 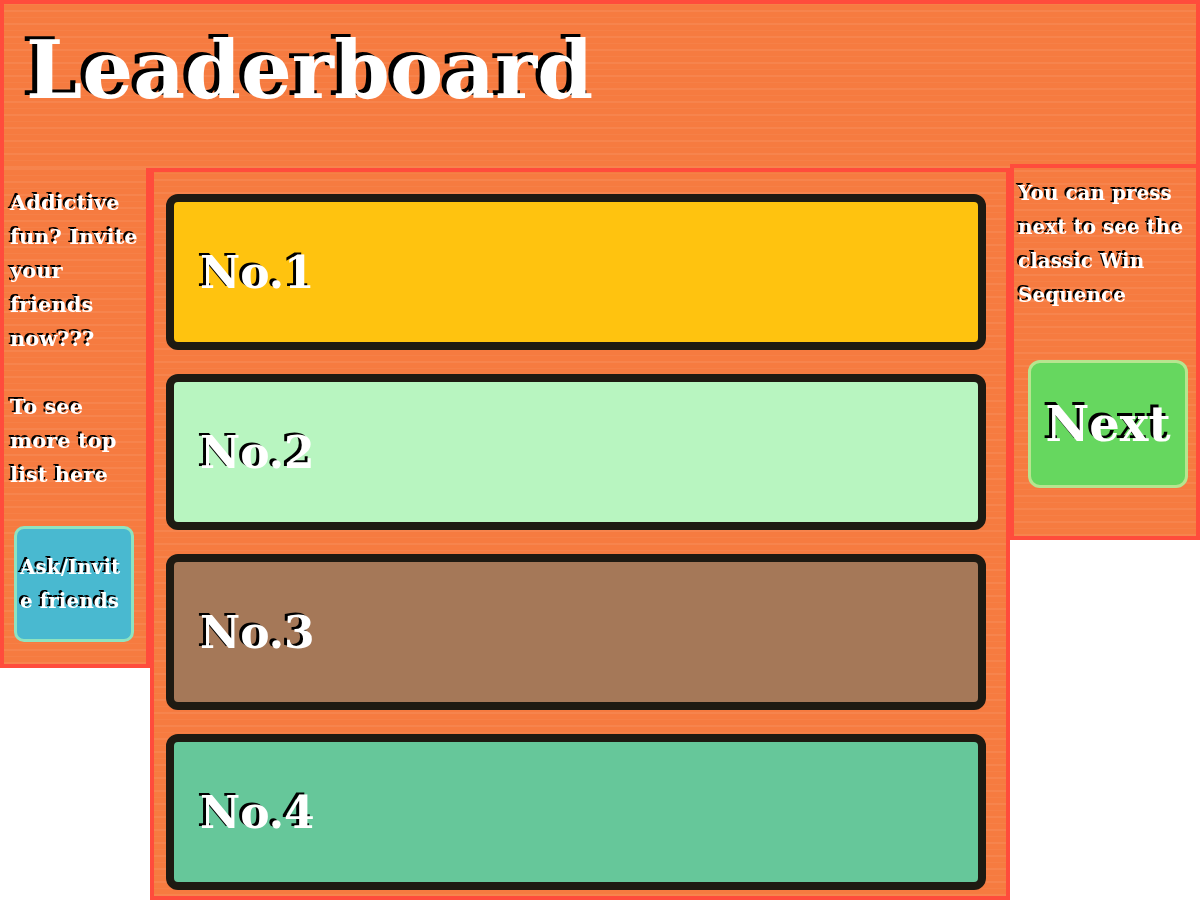 What do you see at coordinates (257, 812) in the screenshot?
I see `rank-label: No.4` at bounding box center [257, 812].